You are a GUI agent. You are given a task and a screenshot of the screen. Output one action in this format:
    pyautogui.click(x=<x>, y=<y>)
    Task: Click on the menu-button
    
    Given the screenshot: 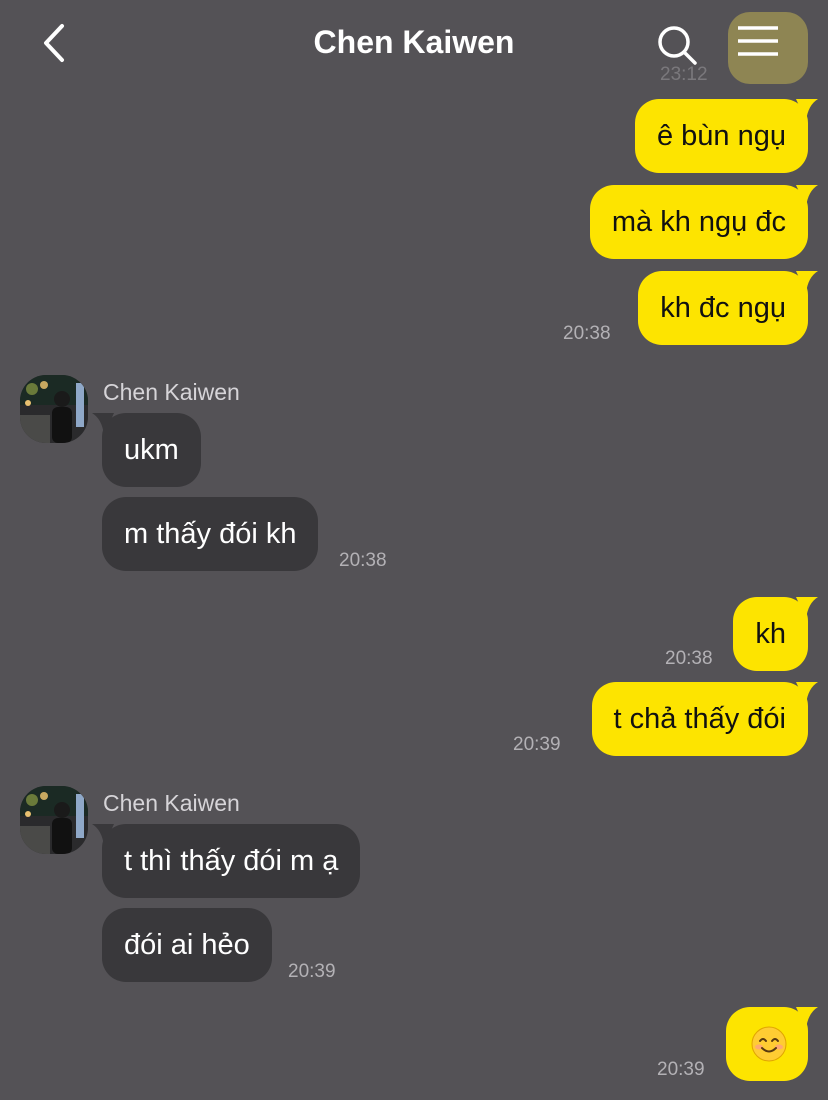 What is the action you would take?
    pyautogui.click(x=768, y=48)
    